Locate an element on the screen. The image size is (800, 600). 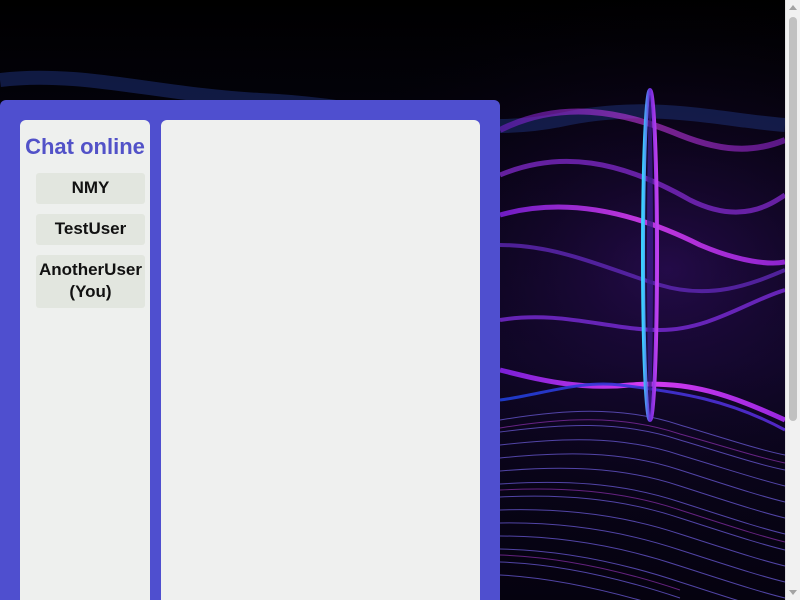
scrollbar-thumb is located at coordinates (793, 219).